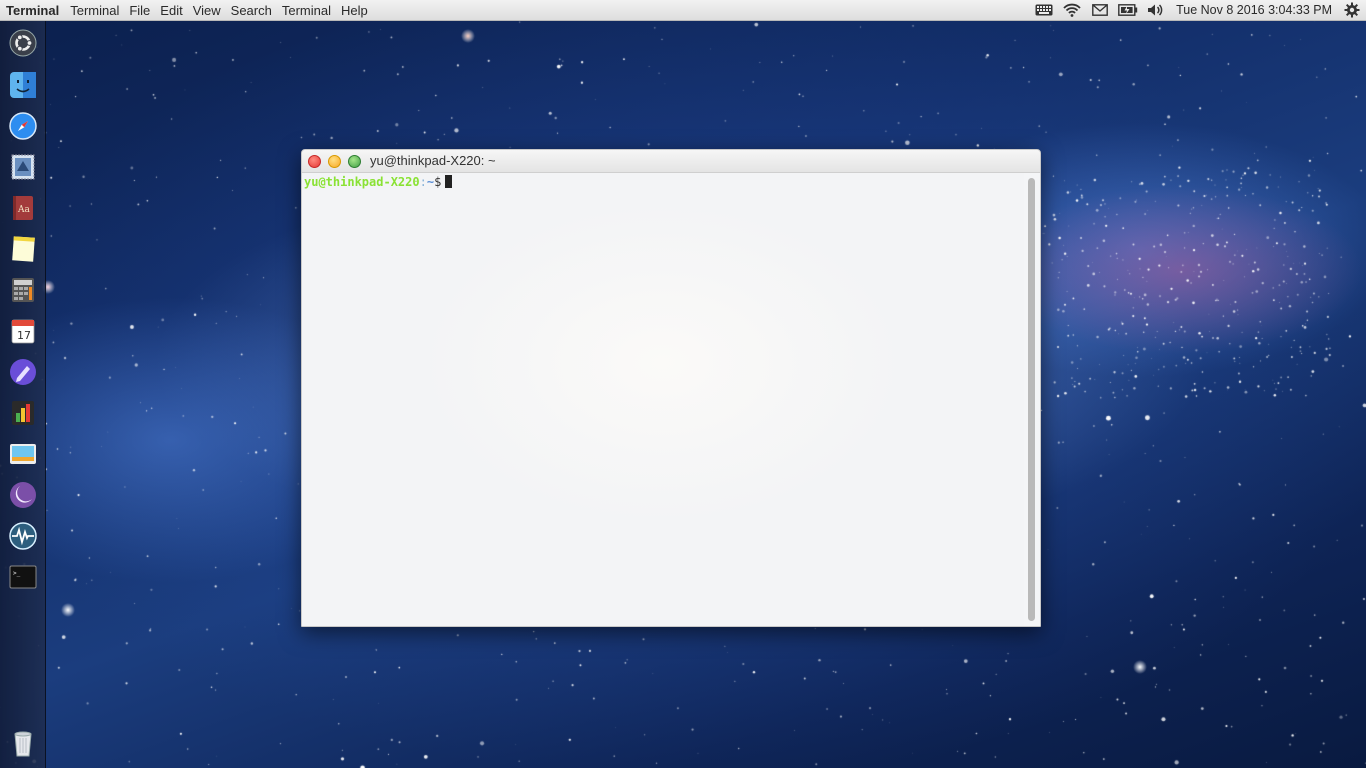  What do you see at coordinates (171, 10) in the screenshot?
I see `menu-edit: Edit` at bounding box center [171, 10].